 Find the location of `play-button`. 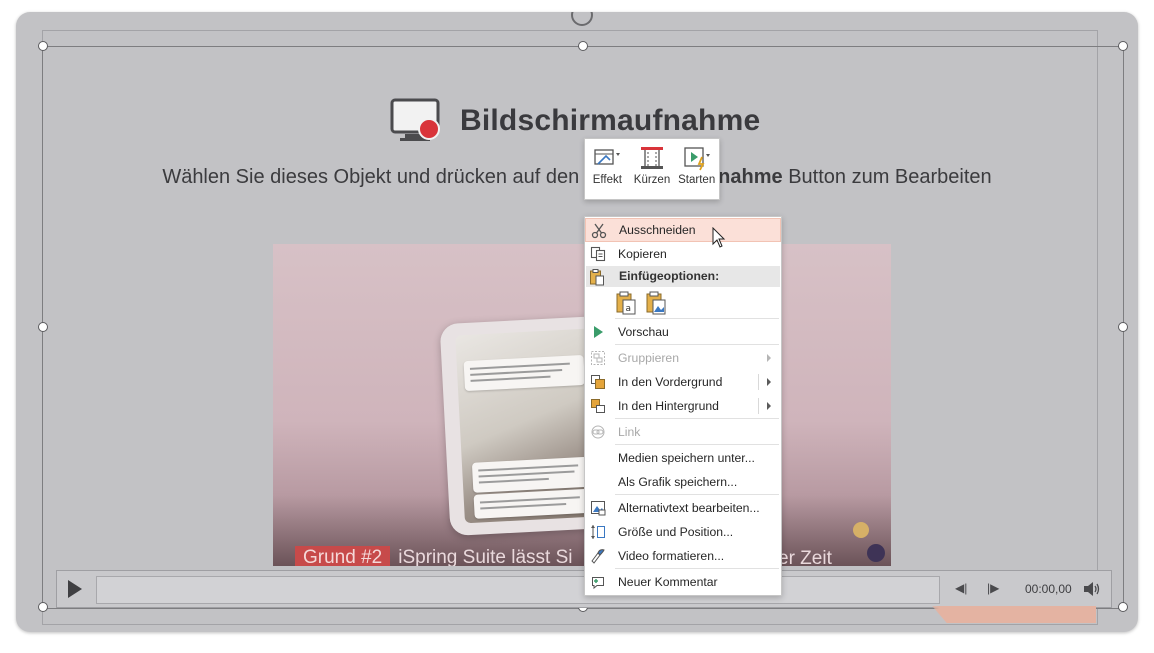

play-button is located at coordinates (75, 589).